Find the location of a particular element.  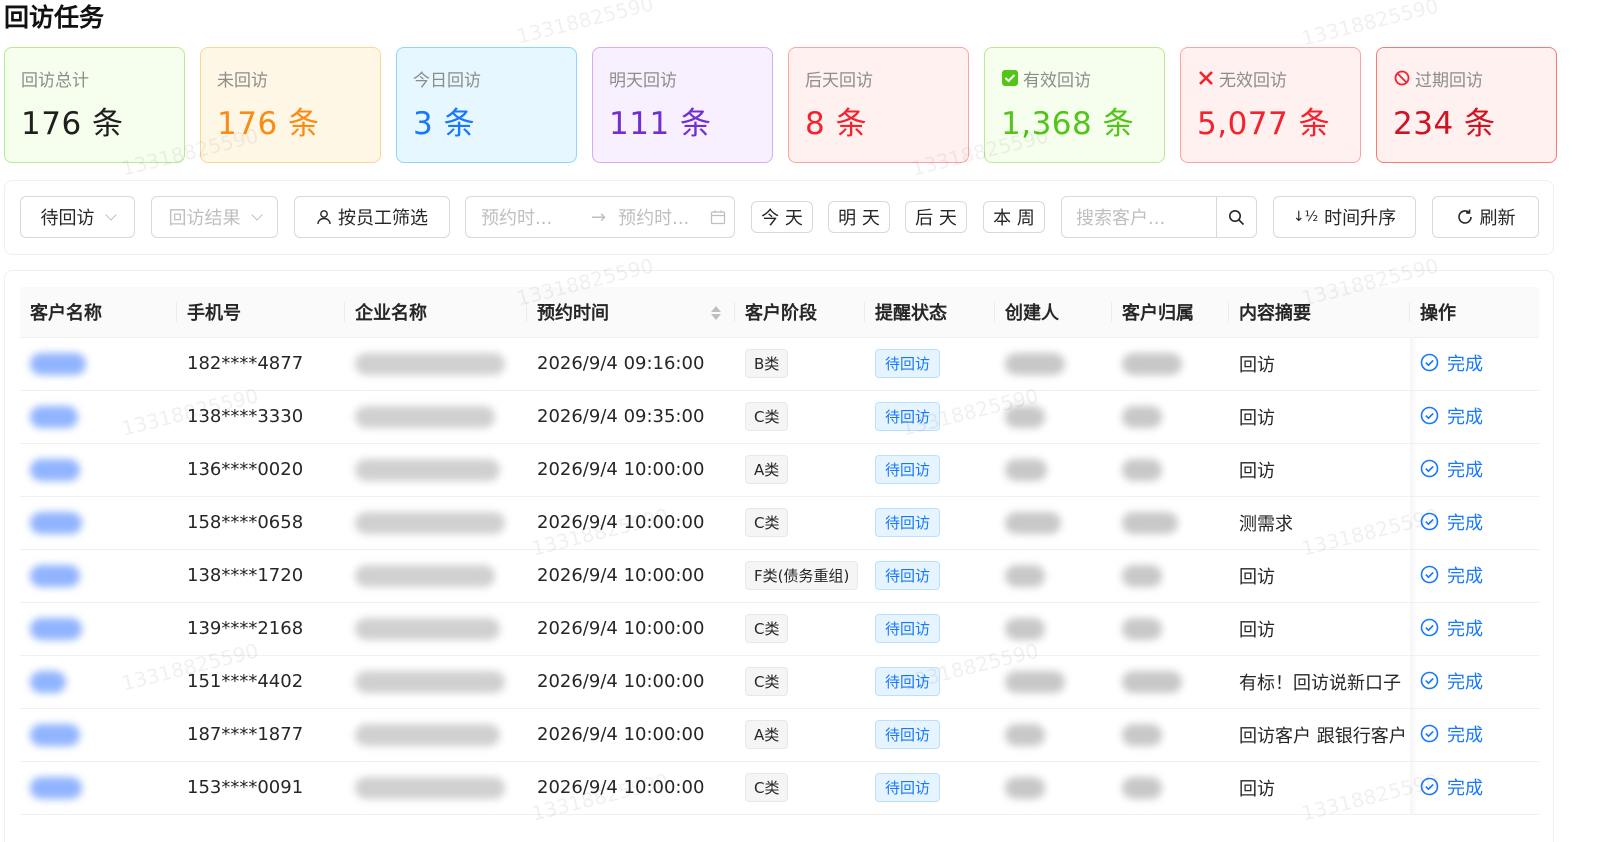

result-select: 回访结果 is located at coordinates (214, 217).